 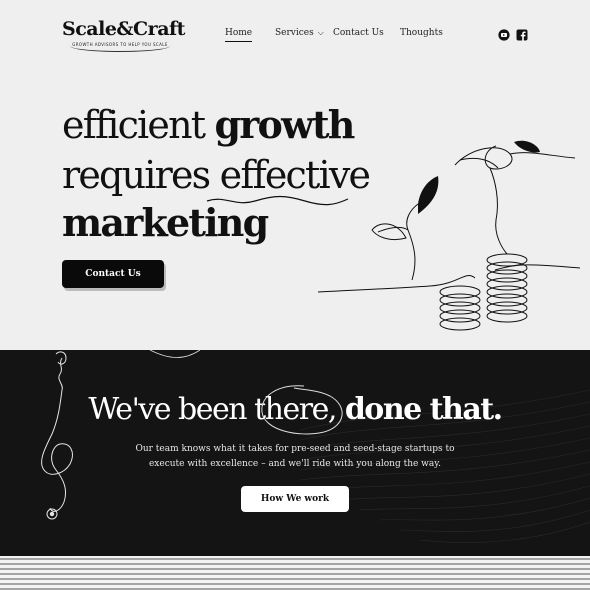 What do you see at coordinates (138, 125) in the screenshot?
I see `hero-word-efficient: efficient` at bounding box center [138, 125].